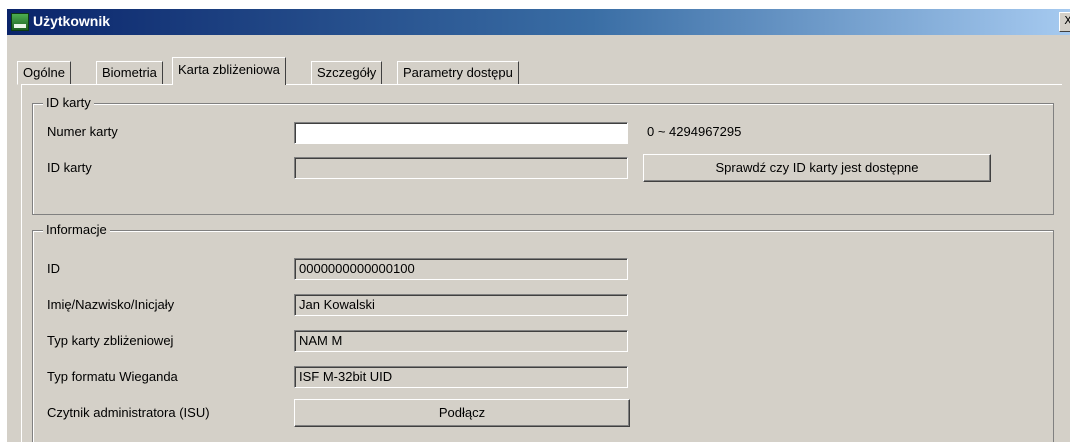 This screenshot has width=1070, height=442. I want to click on tab-proximity-card: Karta zbliżeniowa, so click(229, 71).